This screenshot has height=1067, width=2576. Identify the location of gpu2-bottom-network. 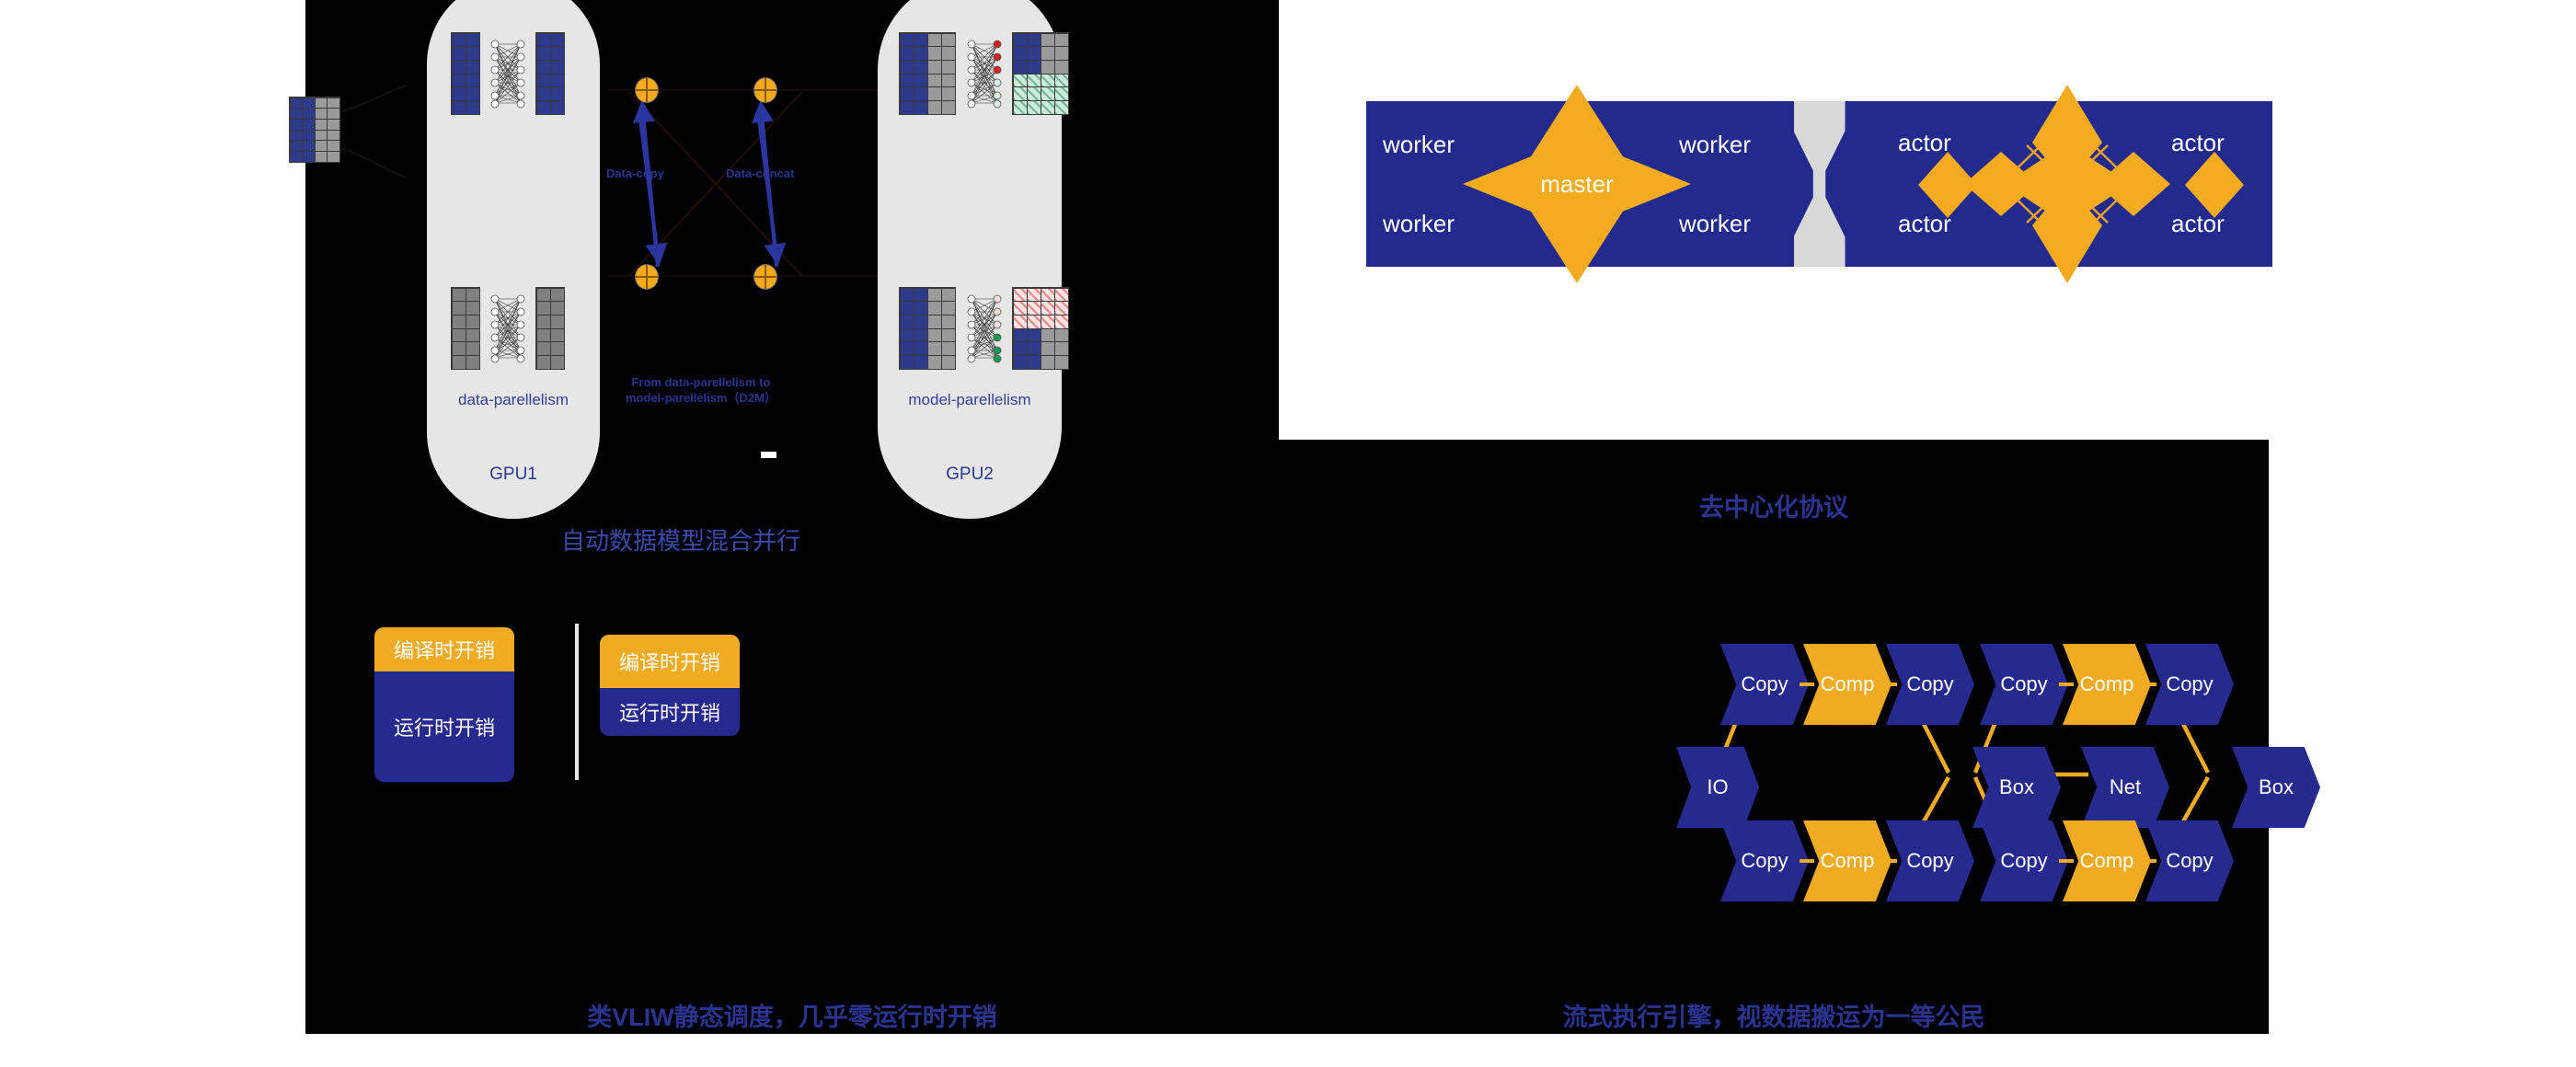
(984, 328).